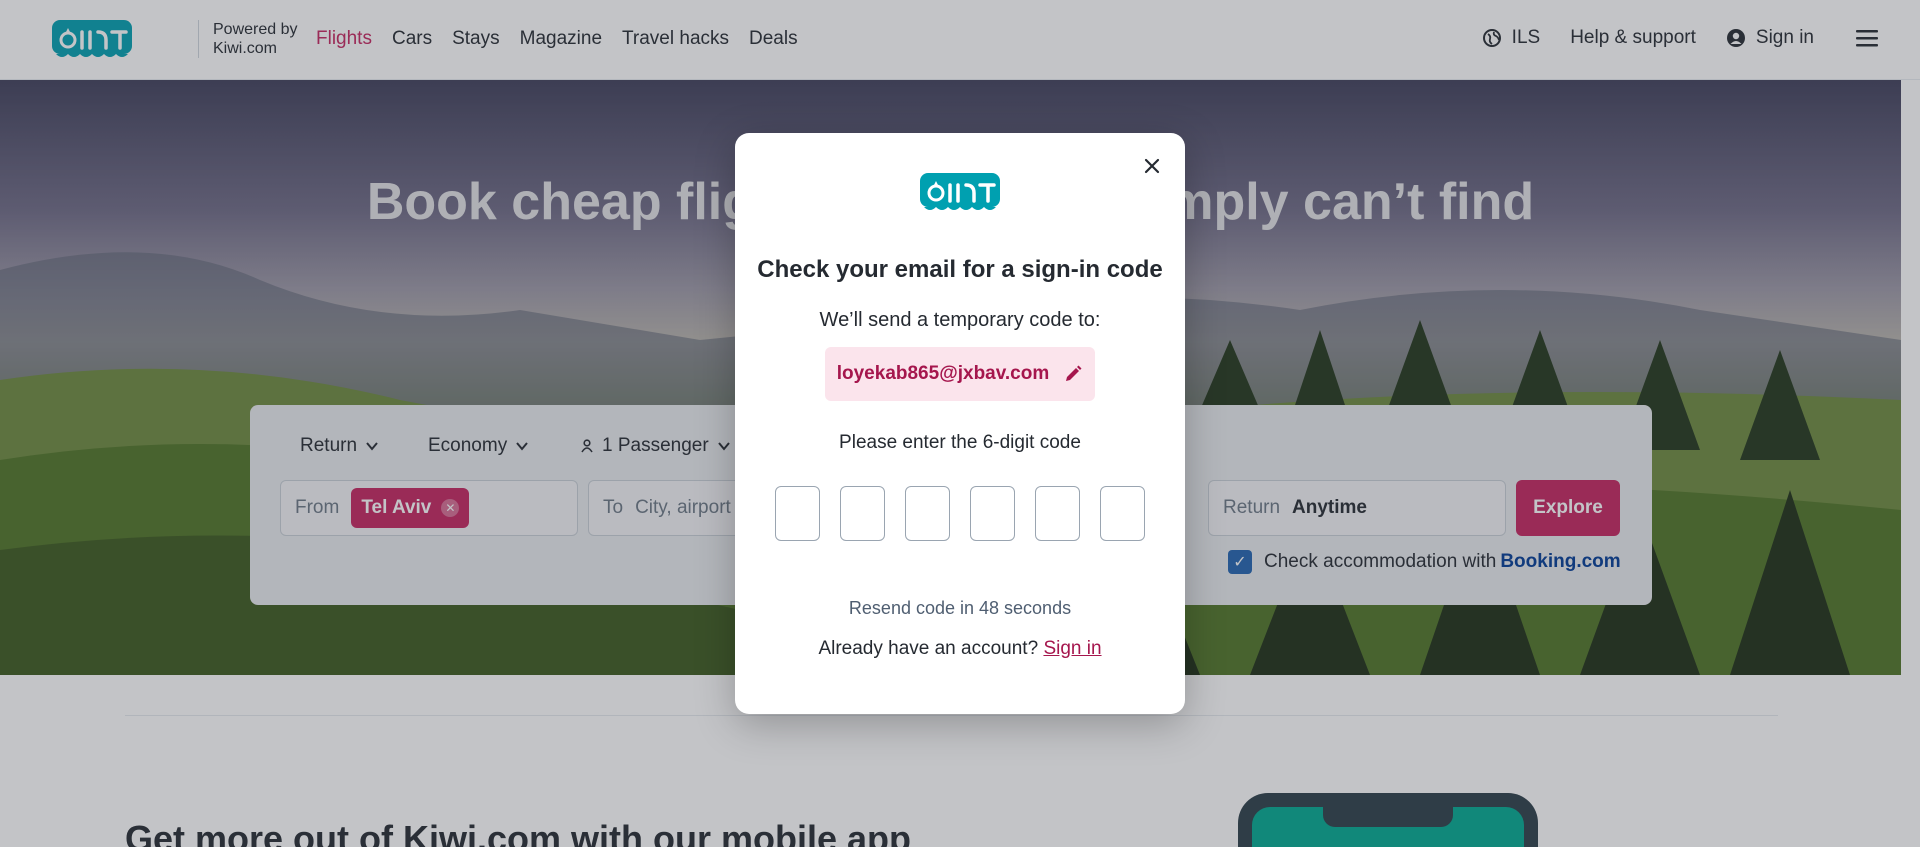  Describe the element at coordinates (960, 269) in the screenshot. I see `dialog-title: Check your email for a sign-in code` at that location.